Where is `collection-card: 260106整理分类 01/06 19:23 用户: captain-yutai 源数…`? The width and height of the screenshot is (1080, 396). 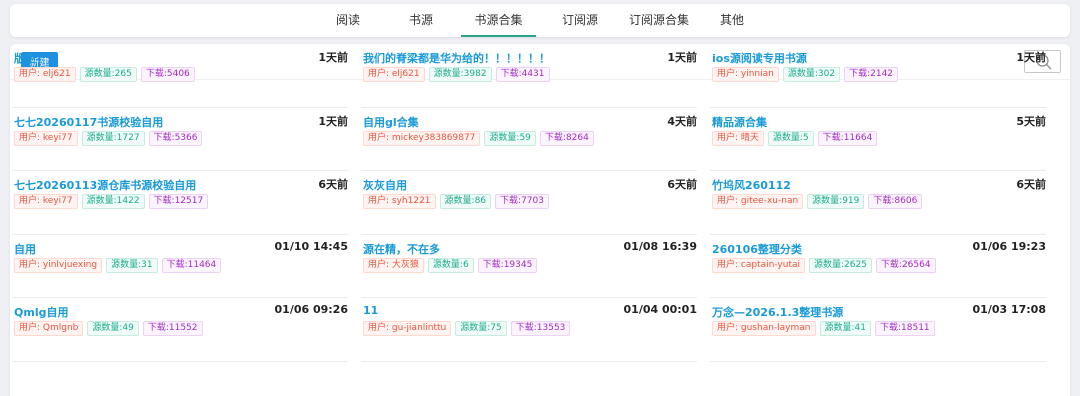
collection-card: 260106整理分类 01/06 19:23 用户: captain-yutai 源数… is located at coordinates (878, 266).